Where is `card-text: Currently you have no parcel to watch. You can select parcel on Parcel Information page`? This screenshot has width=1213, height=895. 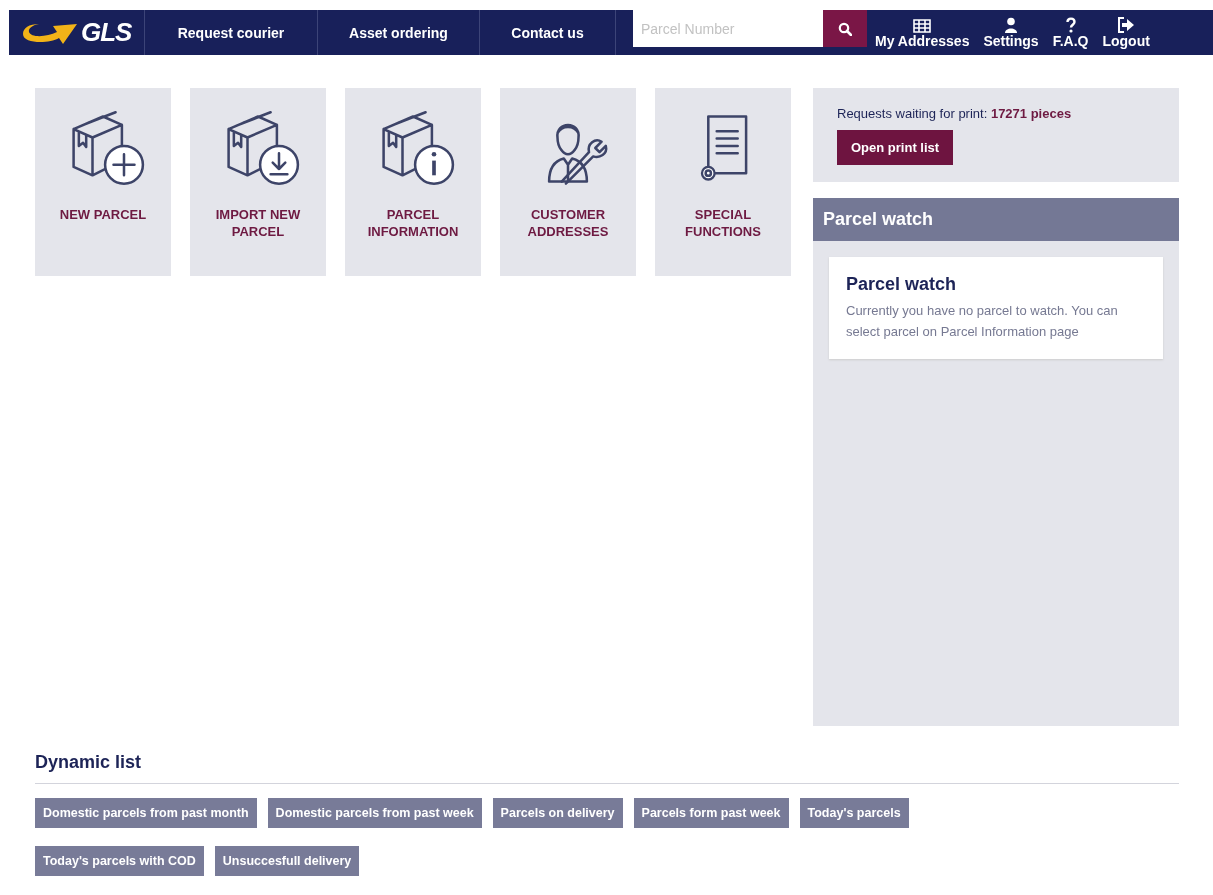 card-text: Currently you have no parcel to watch. You can select parcel on Parcel Information page is located at coordinates (982, 321).